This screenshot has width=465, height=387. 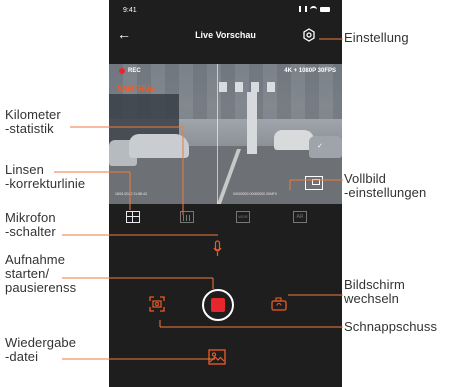 What do you see at coordinates (136, 88) in the screenshot?
I see `brand-watermark: VANTRUE` at bounding box center [136, 88].